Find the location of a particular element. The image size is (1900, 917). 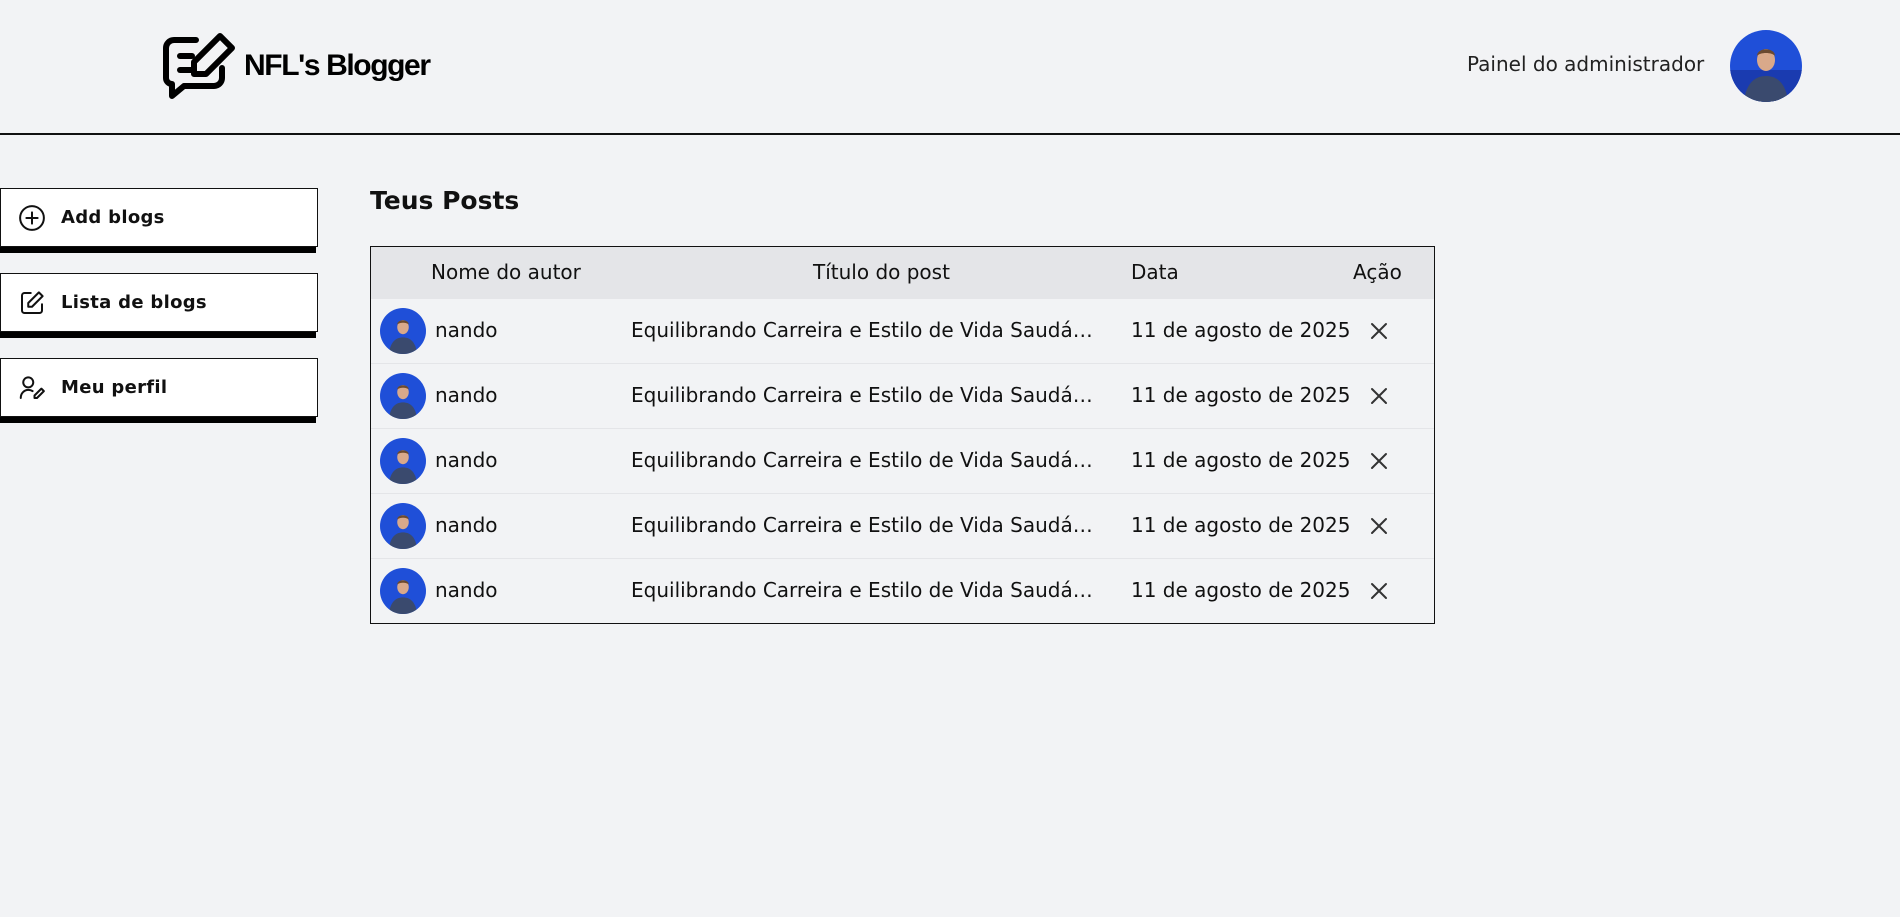

sidebar-item-my-profile: Meu perfil is located at coordinates (159, 387).